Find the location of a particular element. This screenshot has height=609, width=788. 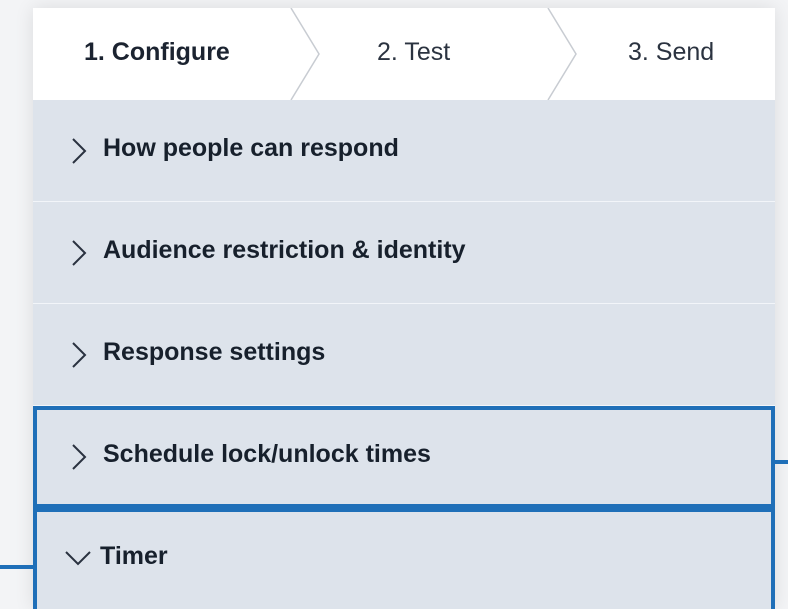

step-tabs: 1. Configure 2. Test 3. Send is located at coordinates (404, 54).